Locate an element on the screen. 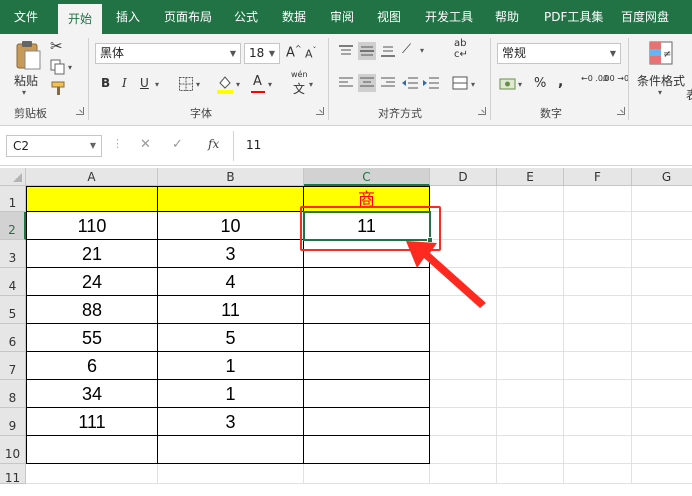 The image size is (692, 496). cell-f3 is located at coordinates (598, 254).